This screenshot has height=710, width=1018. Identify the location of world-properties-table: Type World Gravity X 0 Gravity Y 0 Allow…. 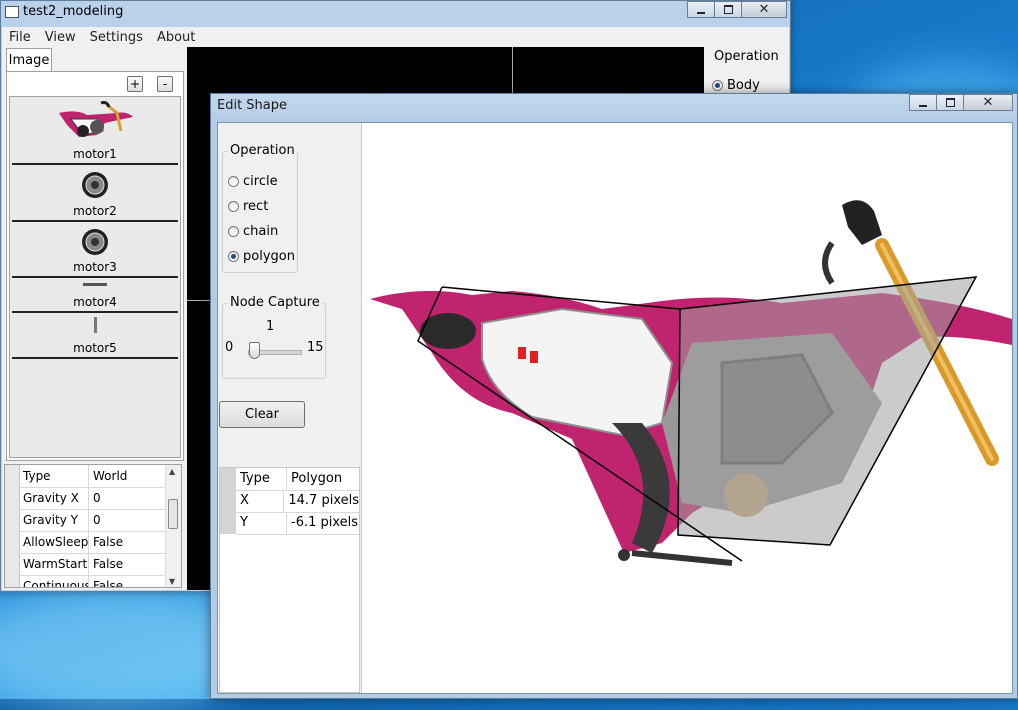
(93, 526).